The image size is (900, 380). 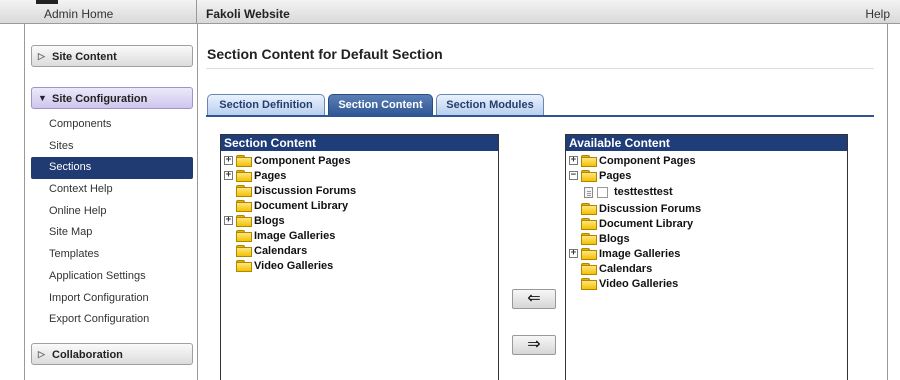 What do you see at coordinates (112, 233) in the screenshot?
I see `sidebar-item-site-map: Site Map` at bounding box center [112, 233].